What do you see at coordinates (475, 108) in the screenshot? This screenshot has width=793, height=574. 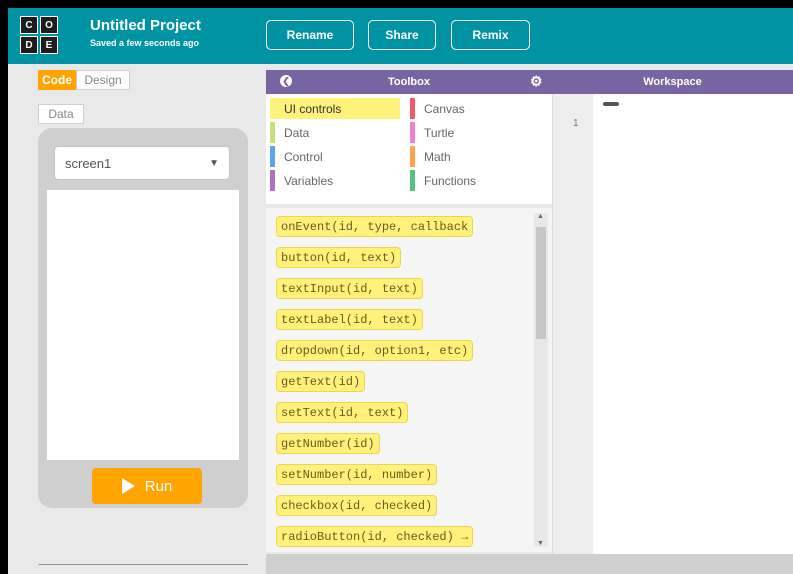 I see `category-canvas: Canvas` at bounding box center [475, 108].